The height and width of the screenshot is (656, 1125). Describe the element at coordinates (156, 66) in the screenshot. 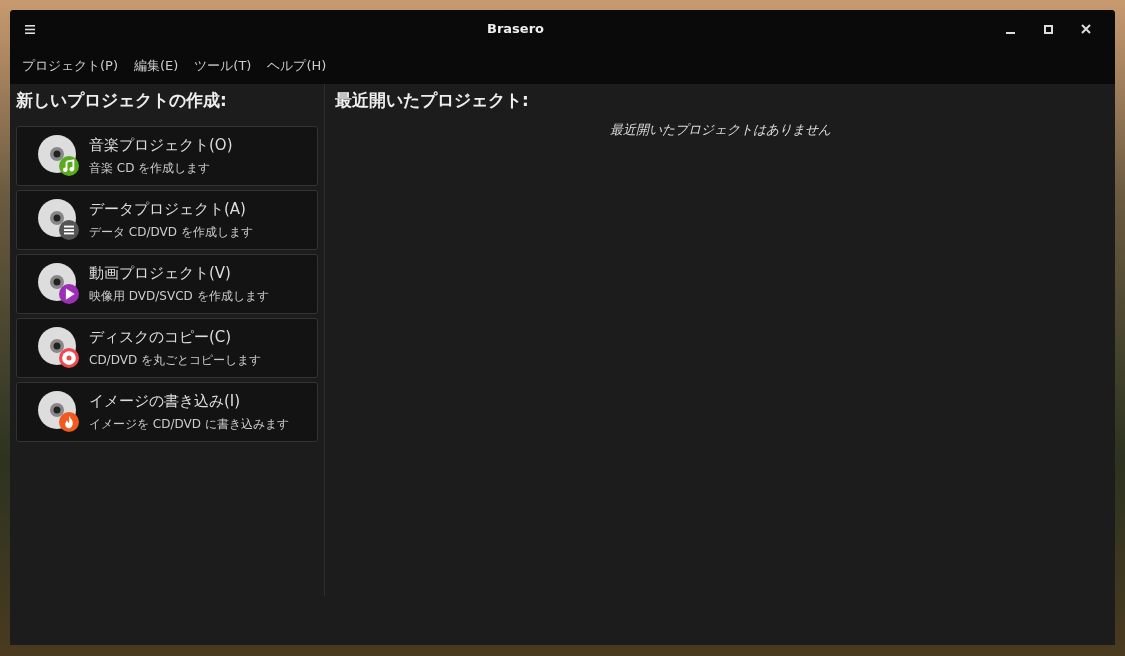

I see `menu-item: 編集(E)` at that location.